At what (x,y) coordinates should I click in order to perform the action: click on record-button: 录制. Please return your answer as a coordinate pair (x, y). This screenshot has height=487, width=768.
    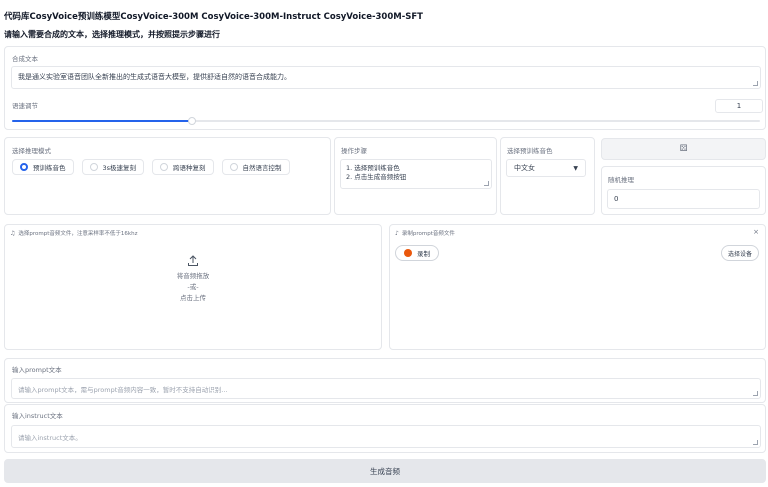
    Looking at the image, I should click on (417, 253).